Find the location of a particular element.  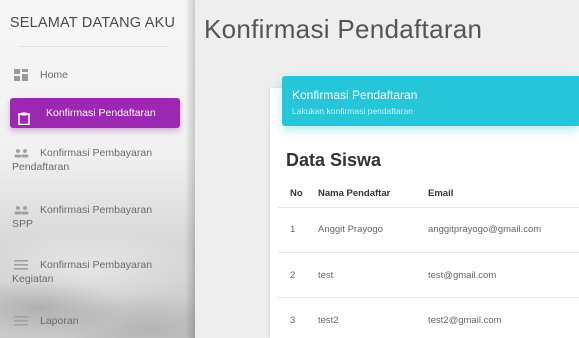

sidebar-item-label: Laporan is located at coordinates (59, 321).